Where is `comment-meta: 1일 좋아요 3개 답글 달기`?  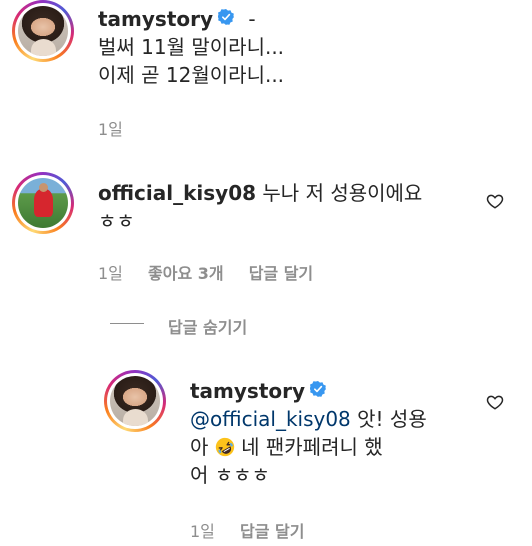
comment-meta: 1일 좋아요 3개 답글 달기 is located at coordinates (215, 272).